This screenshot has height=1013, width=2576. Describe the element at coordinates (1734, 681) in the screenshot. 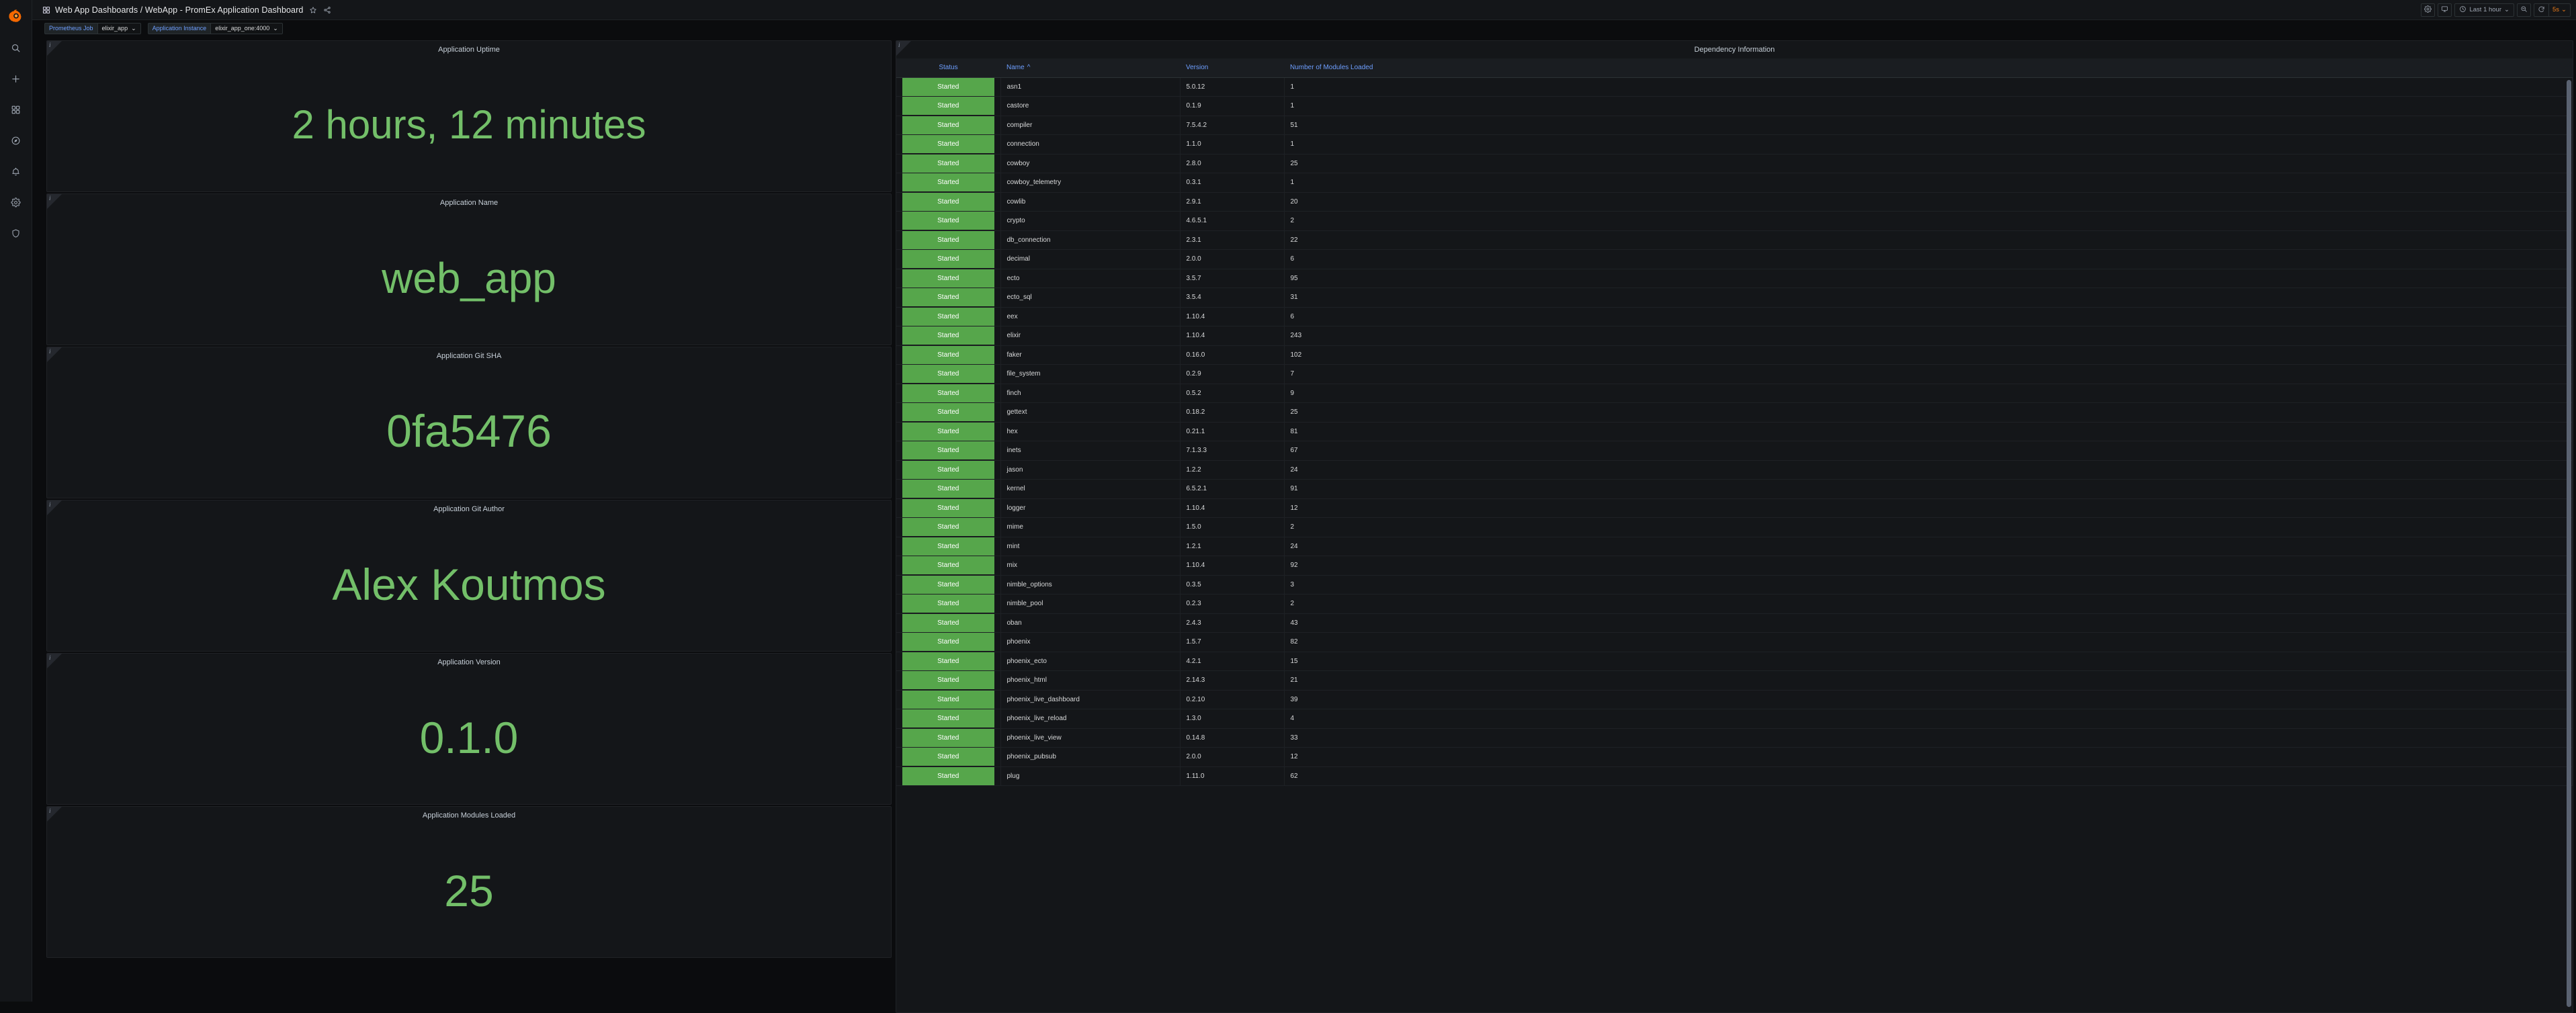

I see `table-row: Startedphoenix_html2.14.321` at that location.